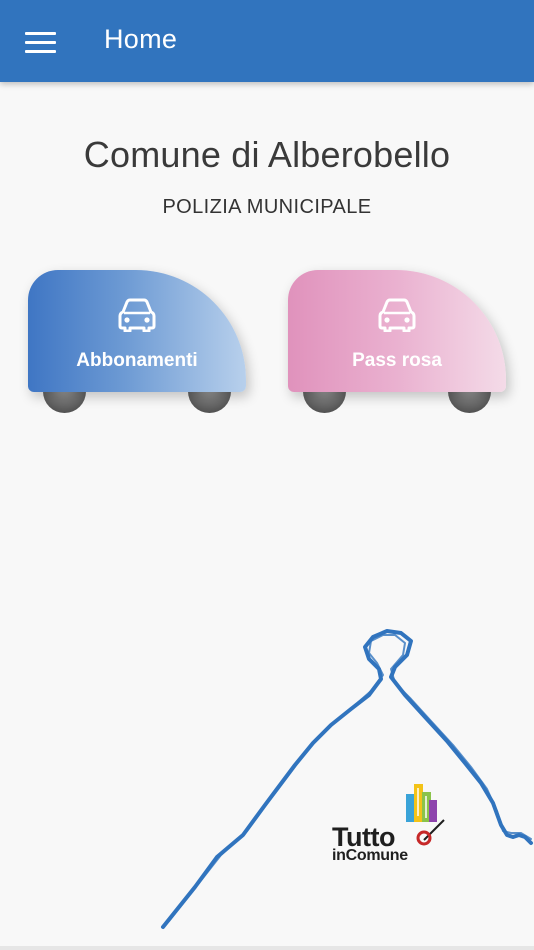 This screenshot has height=950, width=534. What do you see at coordinates (397, 360) in the screenshot?
I see `card-label: Pass rosa` at bounding box center [397, 360].